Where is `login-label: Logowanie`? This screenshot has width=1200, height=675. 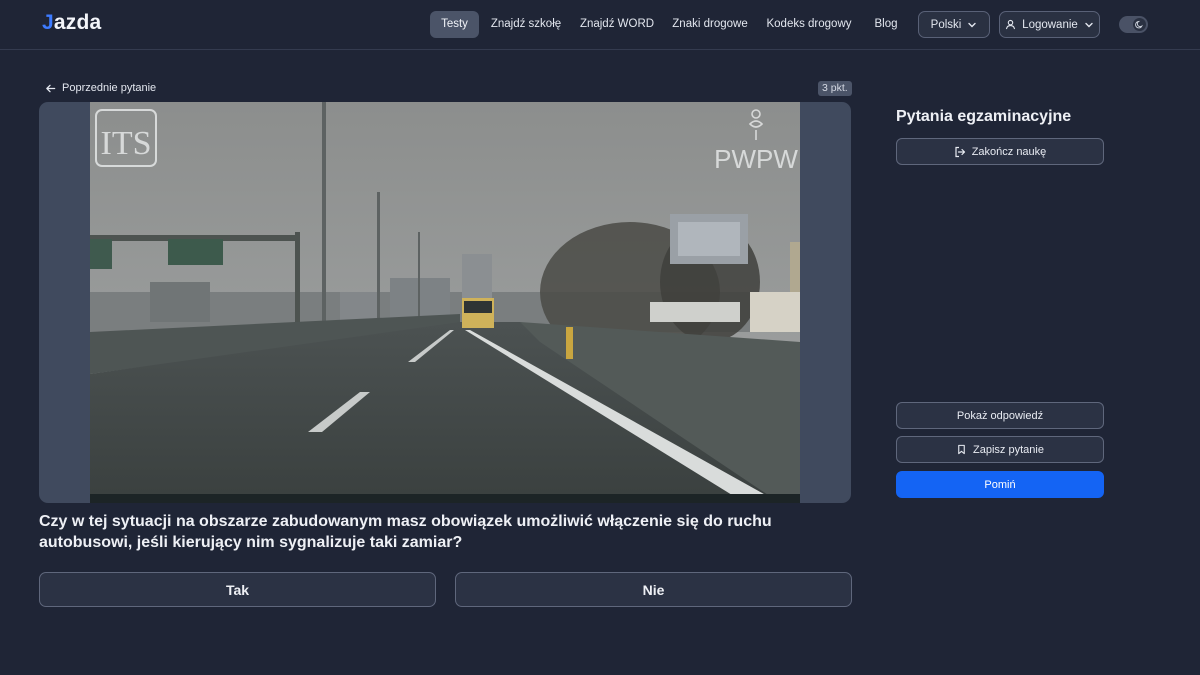
login-label: Logowanie is located at coordinates (1050, 24).